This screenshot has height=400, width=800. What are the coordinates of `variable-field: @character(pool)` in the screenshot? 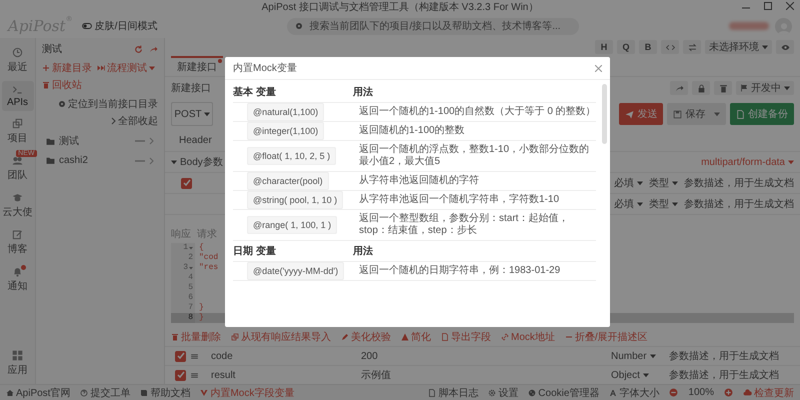 It's located at (288, 181).